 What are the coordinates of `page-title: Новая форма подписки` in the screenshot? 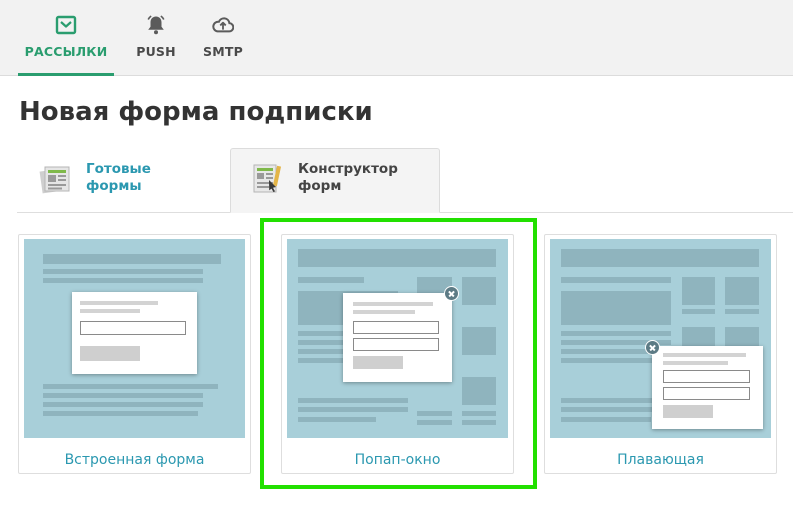 It's located at (196, 112).